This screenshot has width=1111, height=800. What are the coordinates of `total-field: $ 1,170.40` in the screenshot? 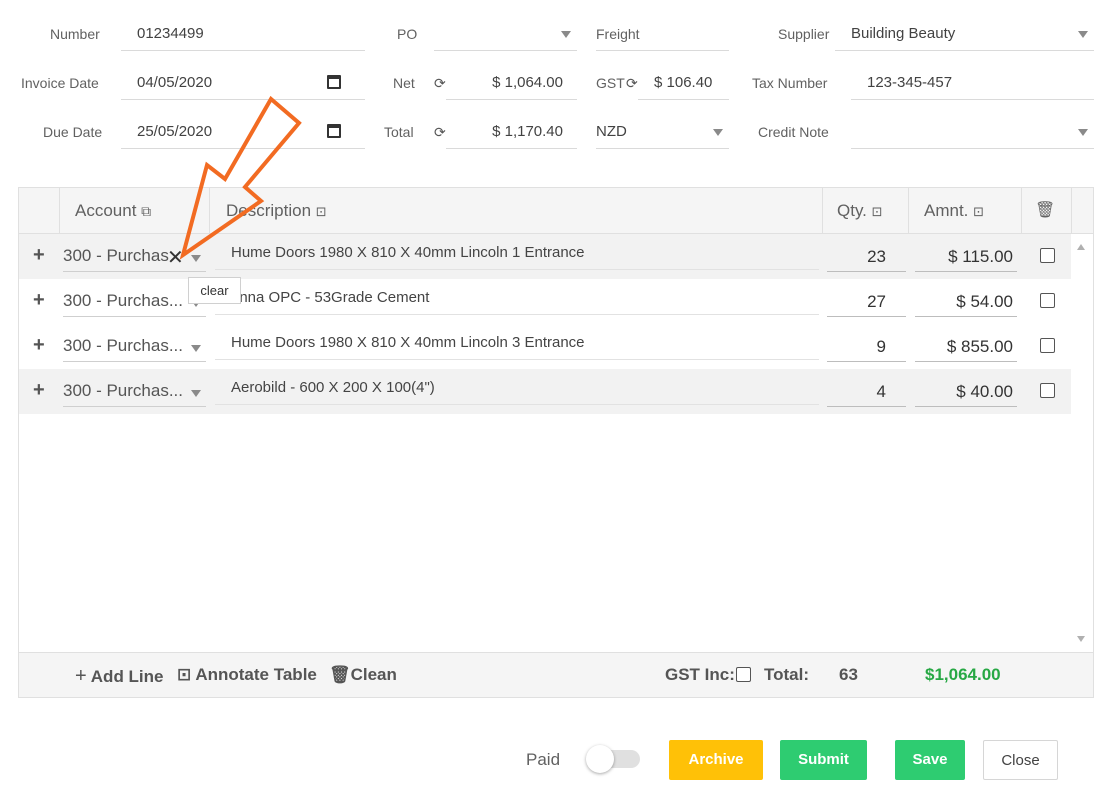 It's located at (511, 132).